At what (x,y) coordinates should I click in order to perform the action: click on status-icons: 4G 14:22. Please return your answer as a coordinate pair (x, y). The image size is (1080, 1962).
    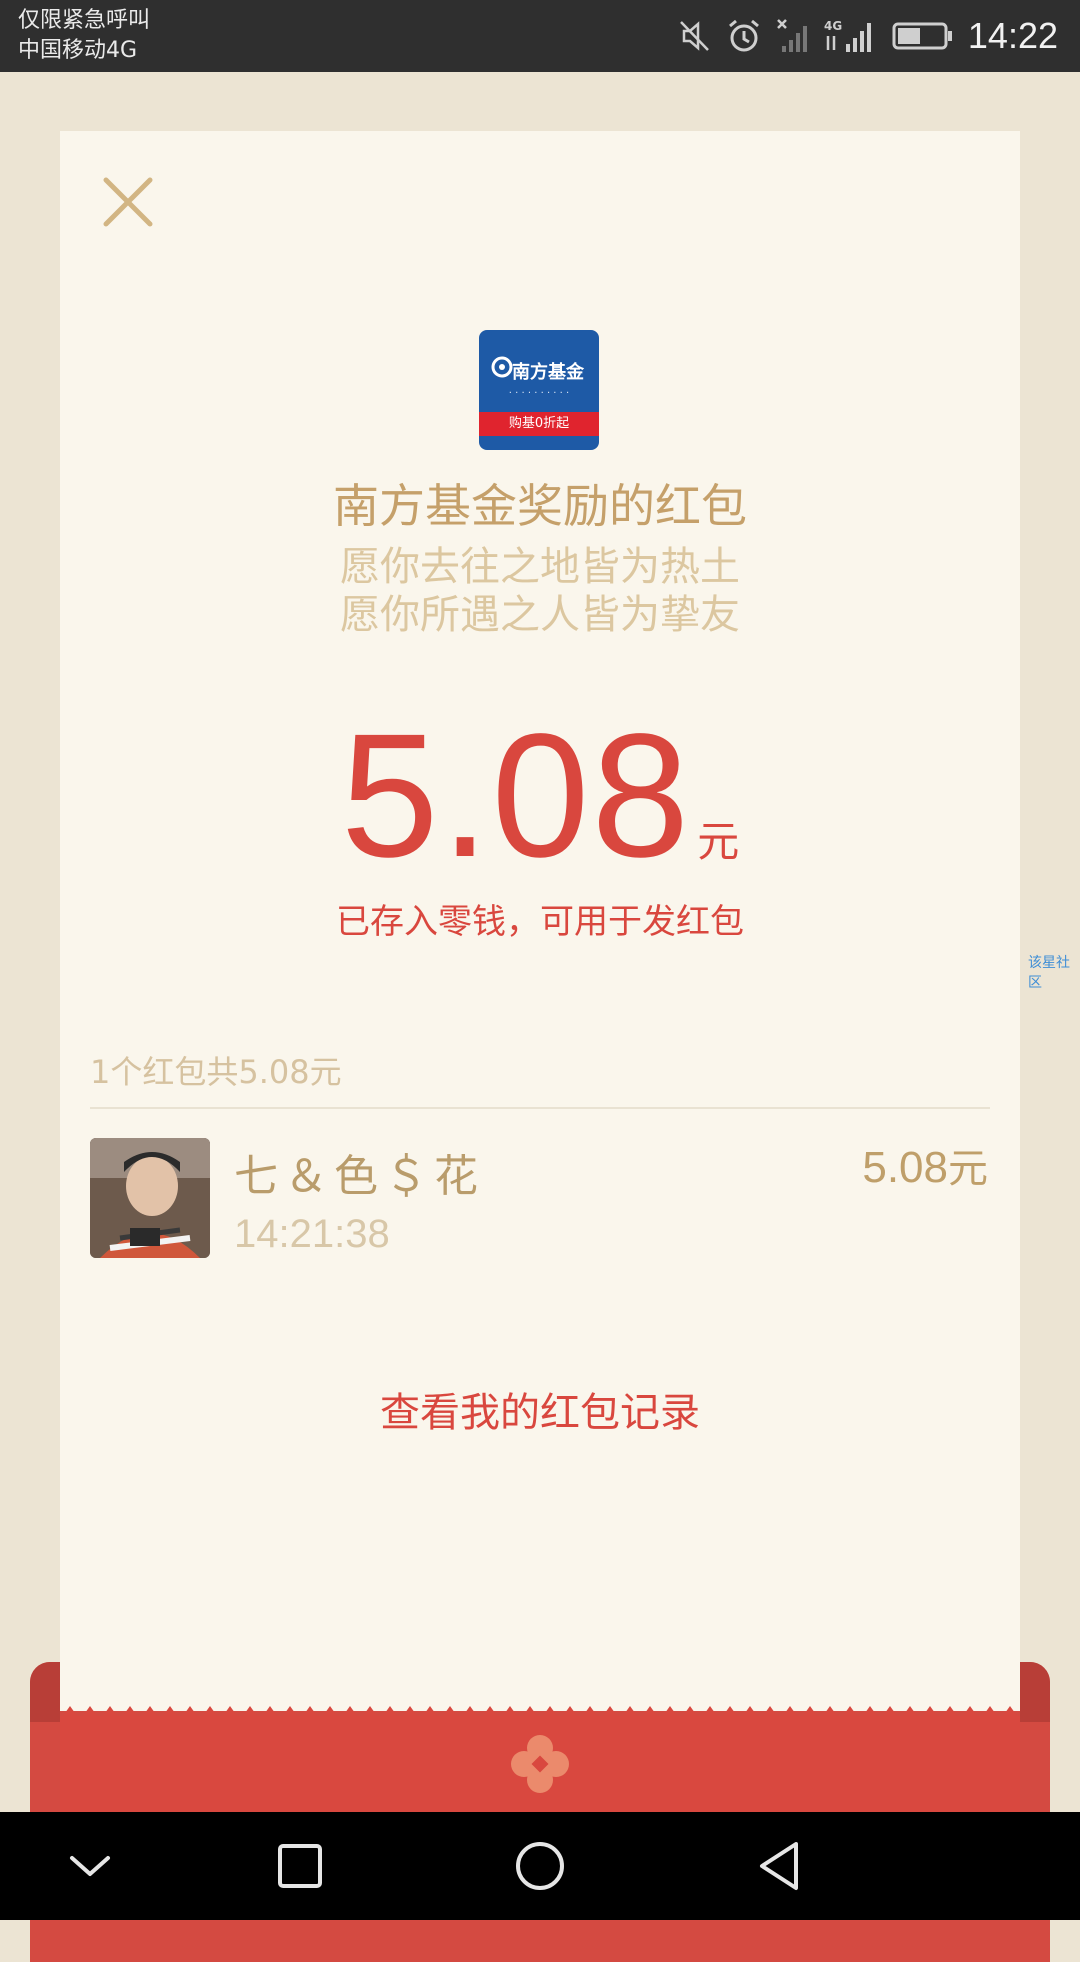
    Looking at the image, I should click on (868, 36).